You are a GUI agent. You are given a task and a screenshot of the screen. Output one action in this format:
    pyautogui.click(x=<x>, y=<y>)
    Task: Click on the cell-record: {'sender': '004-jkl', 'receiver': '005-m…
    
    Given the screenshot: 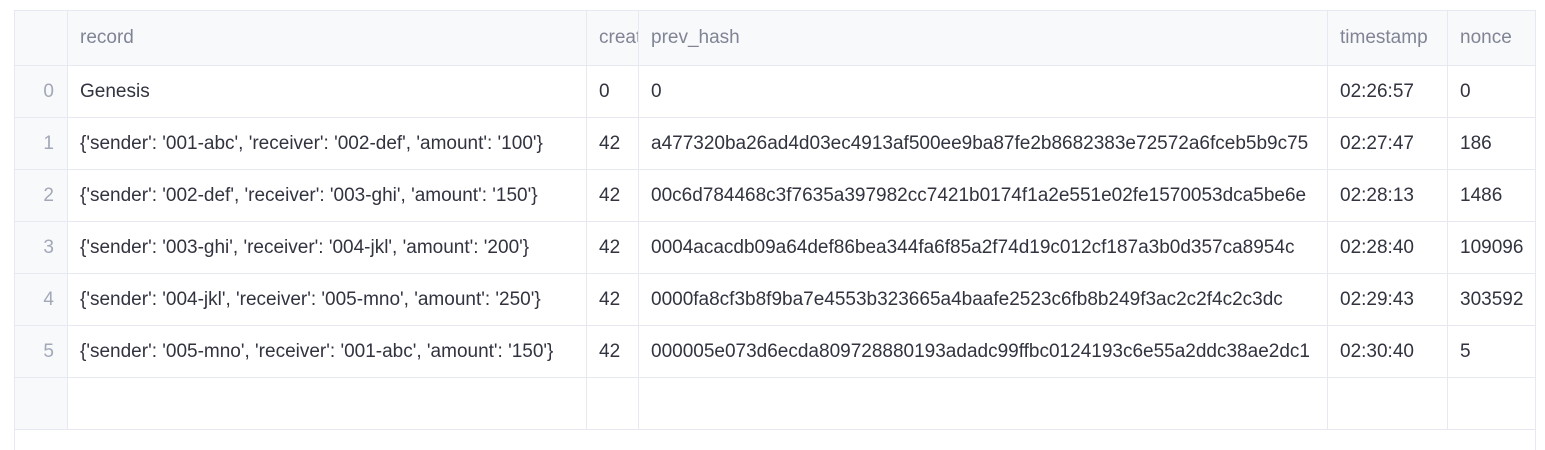 What is the action you would take?
    pyautogui.click(x=327, y=300)
    